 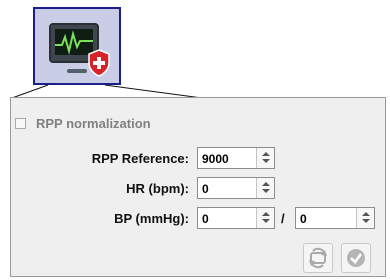 What do you see at coordinates (205, 189) in the screenshot?
I see `hr-value: 0` at bounding box center [205, 189].